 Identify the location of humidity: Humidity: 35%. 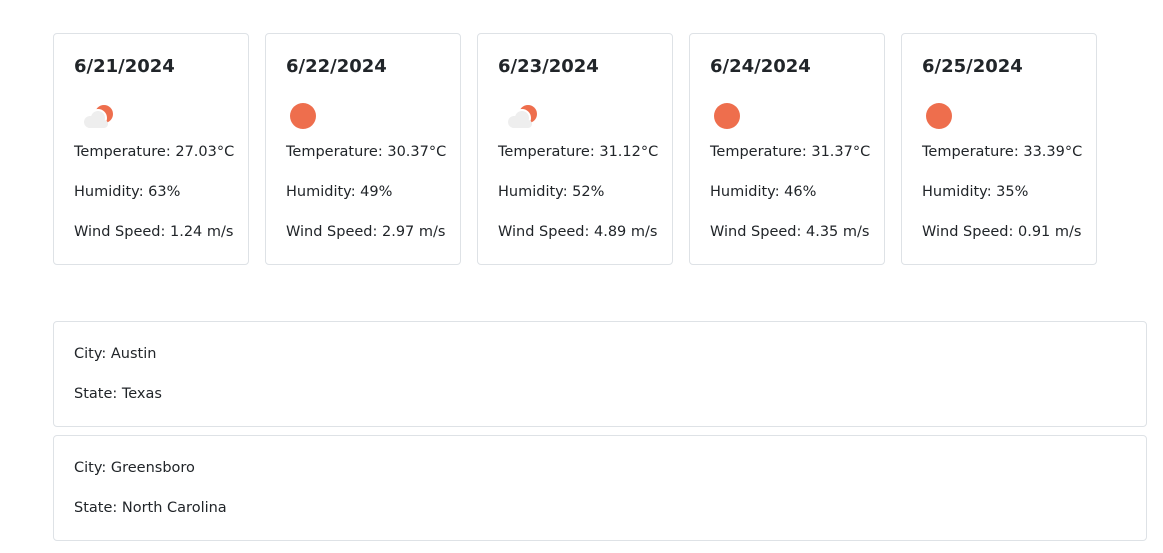
(975, 192).